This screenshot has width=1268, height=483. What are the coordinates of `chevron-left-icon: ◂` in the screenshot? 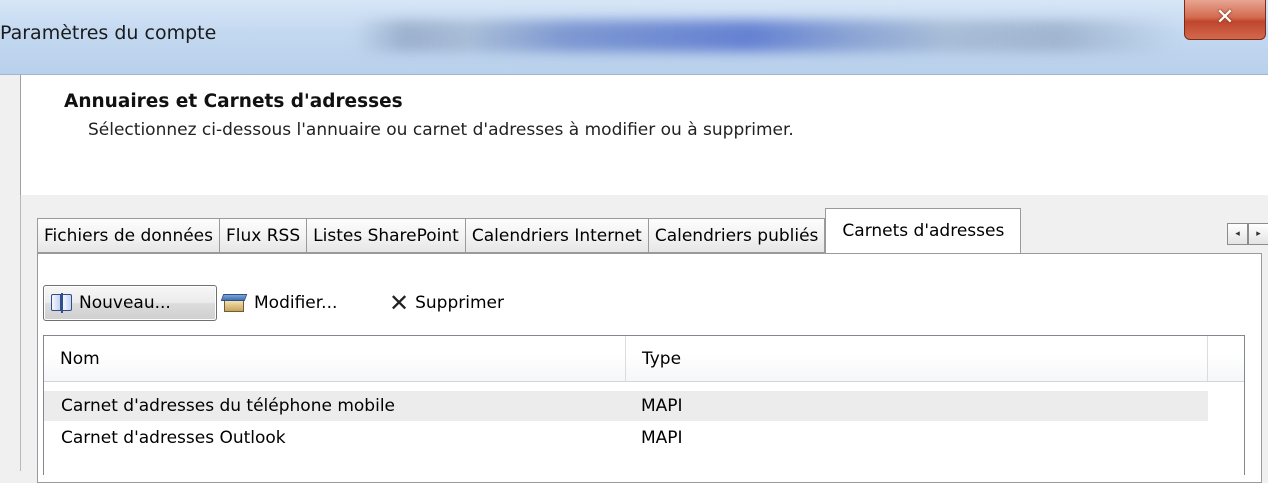 It's located at (1237, 234).